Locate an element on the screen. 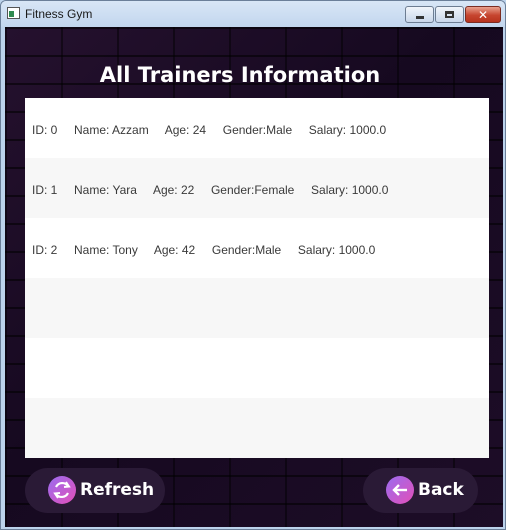 The height and width of the screenshot is (530, 506). back-button: Back is located at coordinates (420, 490).